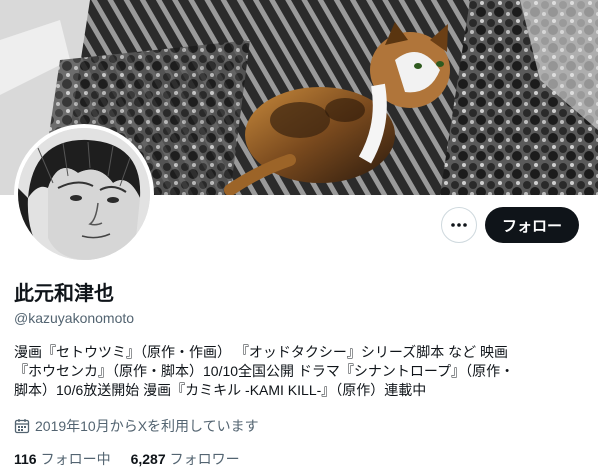 The image size is (598, 467). I want to click on avatar-image, so click(84, 194).